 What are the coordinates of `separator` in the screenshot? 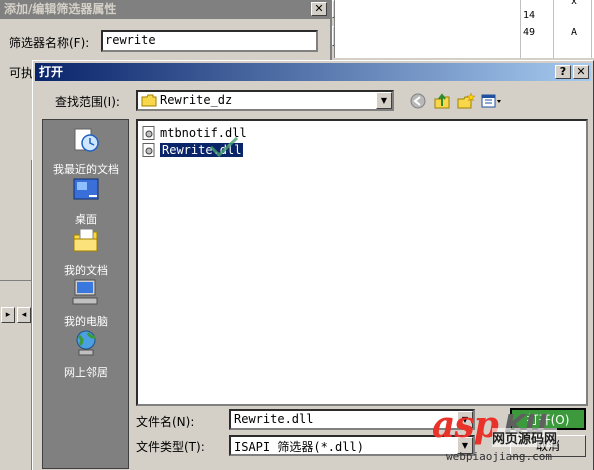 It's located at (16, 280).